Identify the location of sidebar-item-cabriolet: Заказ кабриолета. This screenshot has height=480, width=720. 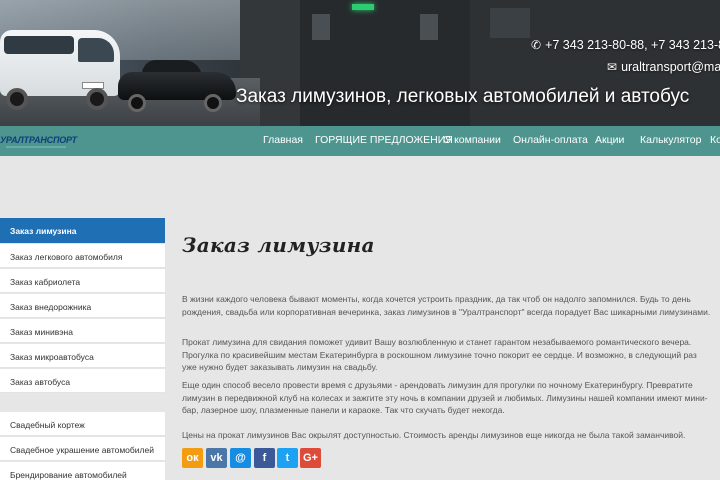
(82, 281).